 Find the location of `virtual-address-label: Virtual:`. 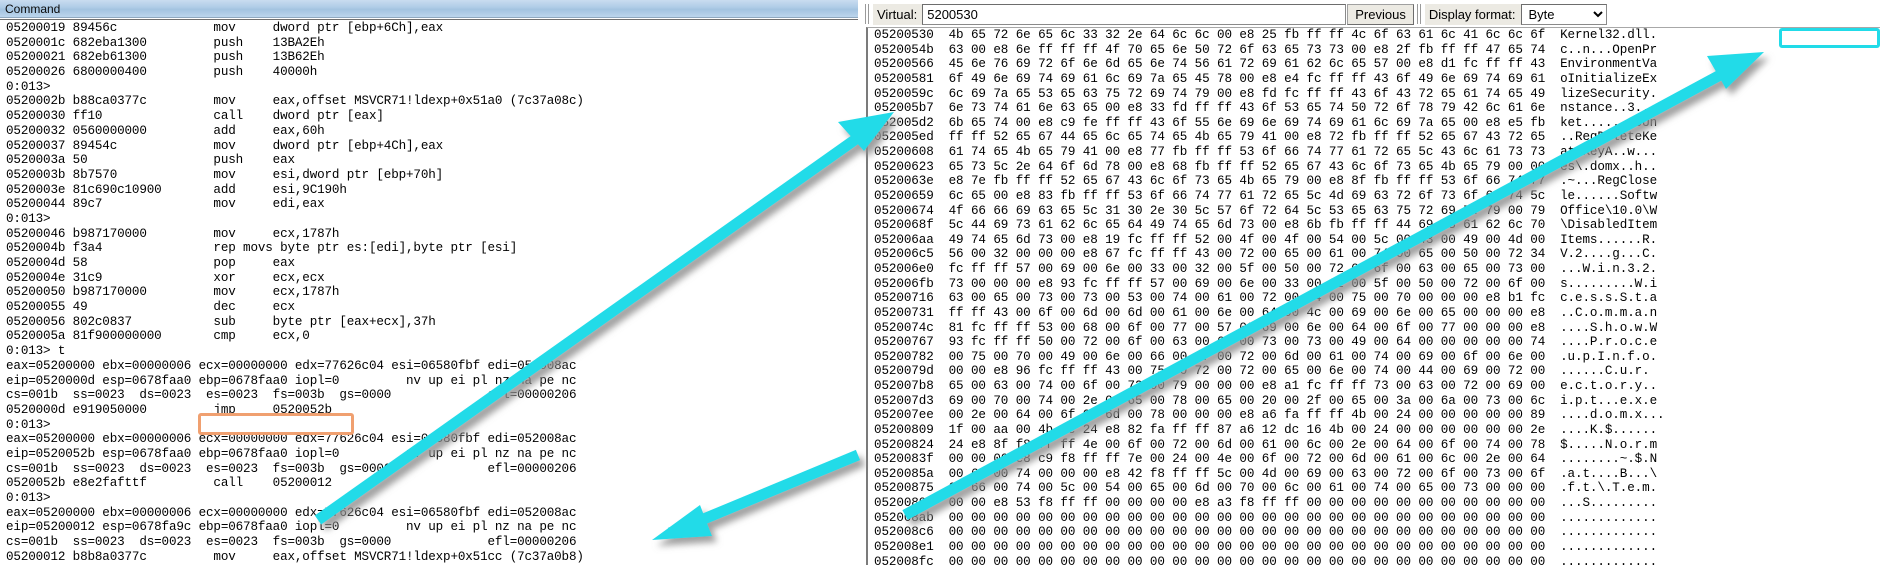

virtual-address-label: Virtual: is located at coordinates (898, 14).